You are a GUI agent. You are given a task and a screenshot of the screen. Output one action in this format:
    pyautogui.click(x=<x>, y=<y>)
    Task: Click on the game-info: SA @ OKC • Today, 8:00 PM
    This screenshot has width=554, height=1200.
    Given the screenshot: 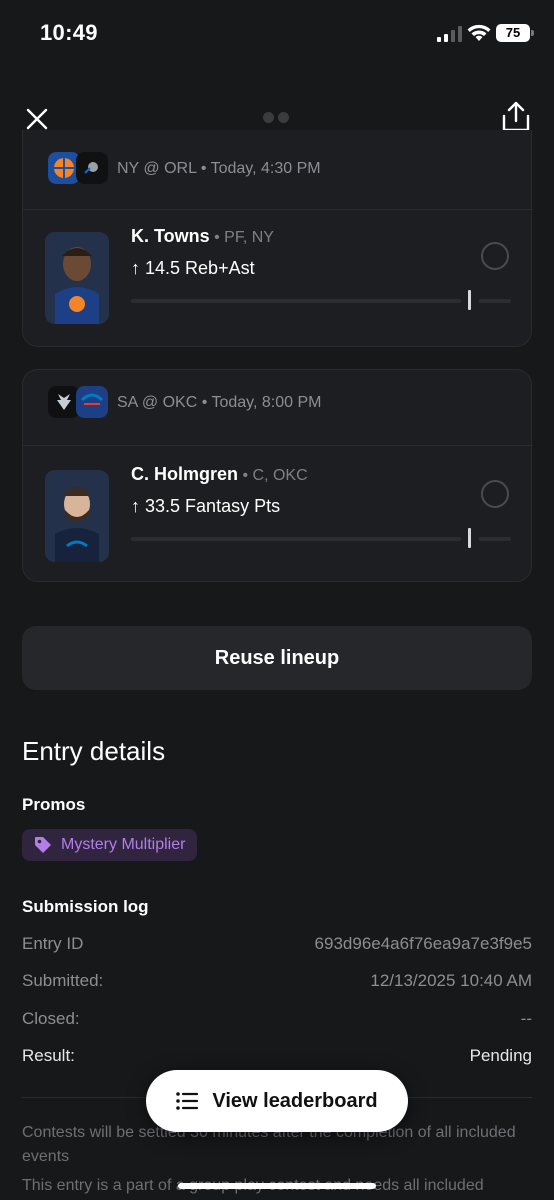 What is the action you would take?
    pyautogui.click(x=219, y=402)
    